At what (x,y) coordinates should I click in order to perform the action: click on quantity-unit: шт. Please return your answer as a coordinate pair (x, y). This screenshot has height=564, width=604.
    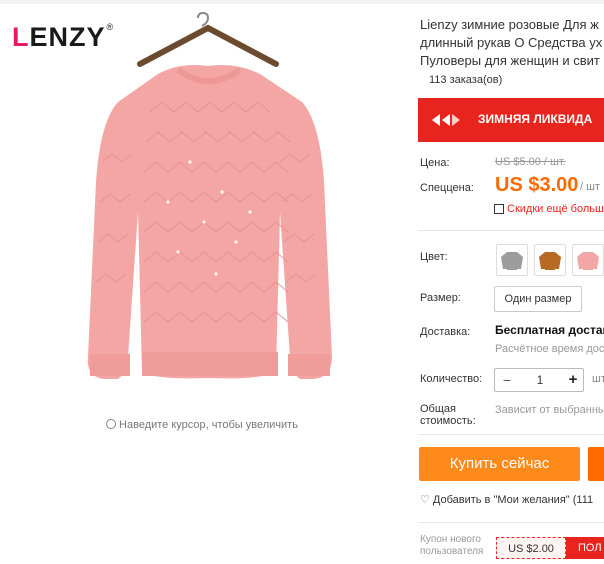
    Looking at the image, I should click on (598, 379).